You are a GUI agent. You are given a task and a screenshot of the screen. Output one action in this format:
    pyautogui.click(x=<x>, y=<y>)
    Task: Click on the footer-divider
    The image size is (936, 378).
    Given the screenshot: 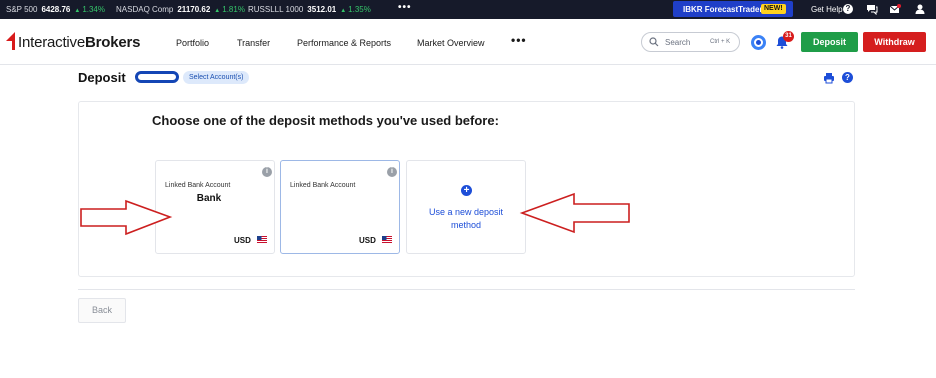 What is the action you would take?
    pyautogui.click(x=466, y=289)
    